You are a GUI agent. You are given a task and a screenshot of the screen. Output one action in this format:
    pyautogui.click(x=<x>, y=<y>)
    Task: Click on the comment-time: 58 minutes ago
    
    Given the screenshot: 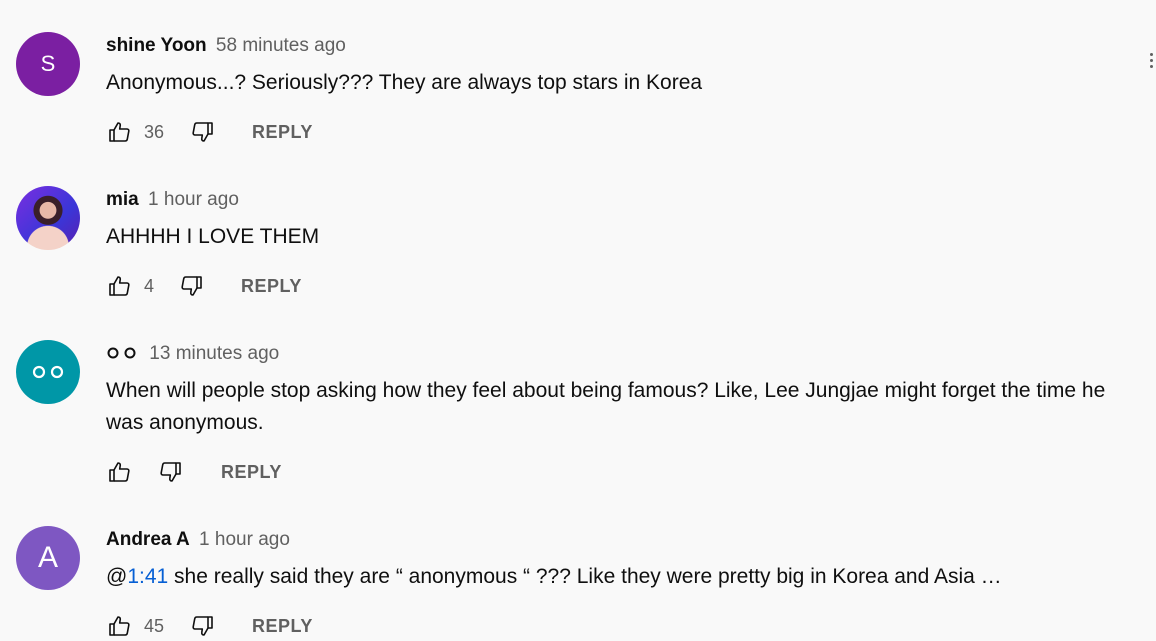 What is the action you would take?
    pyautogui.click(x=281, y=45)
    